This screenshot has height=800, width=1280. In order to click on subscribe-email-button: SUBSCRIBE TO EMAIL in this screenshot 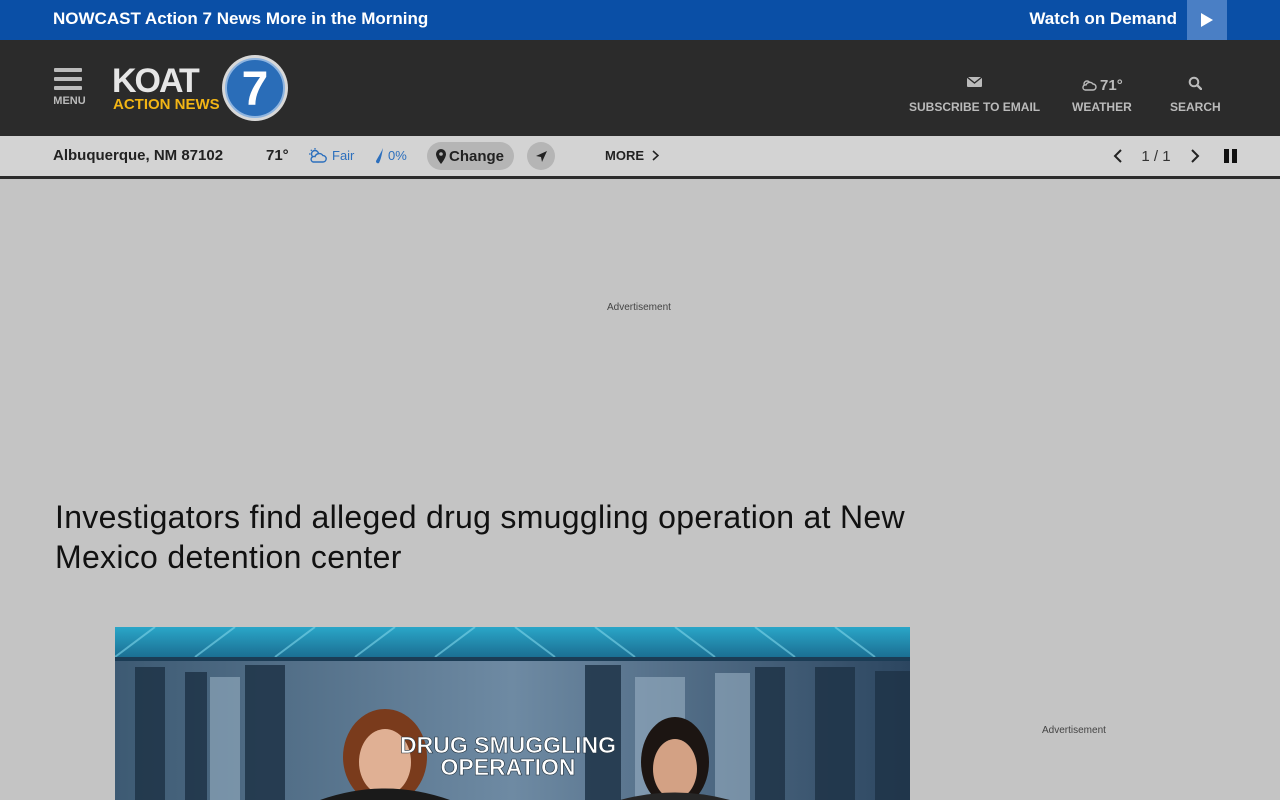, I will do `click(974, 95)`.